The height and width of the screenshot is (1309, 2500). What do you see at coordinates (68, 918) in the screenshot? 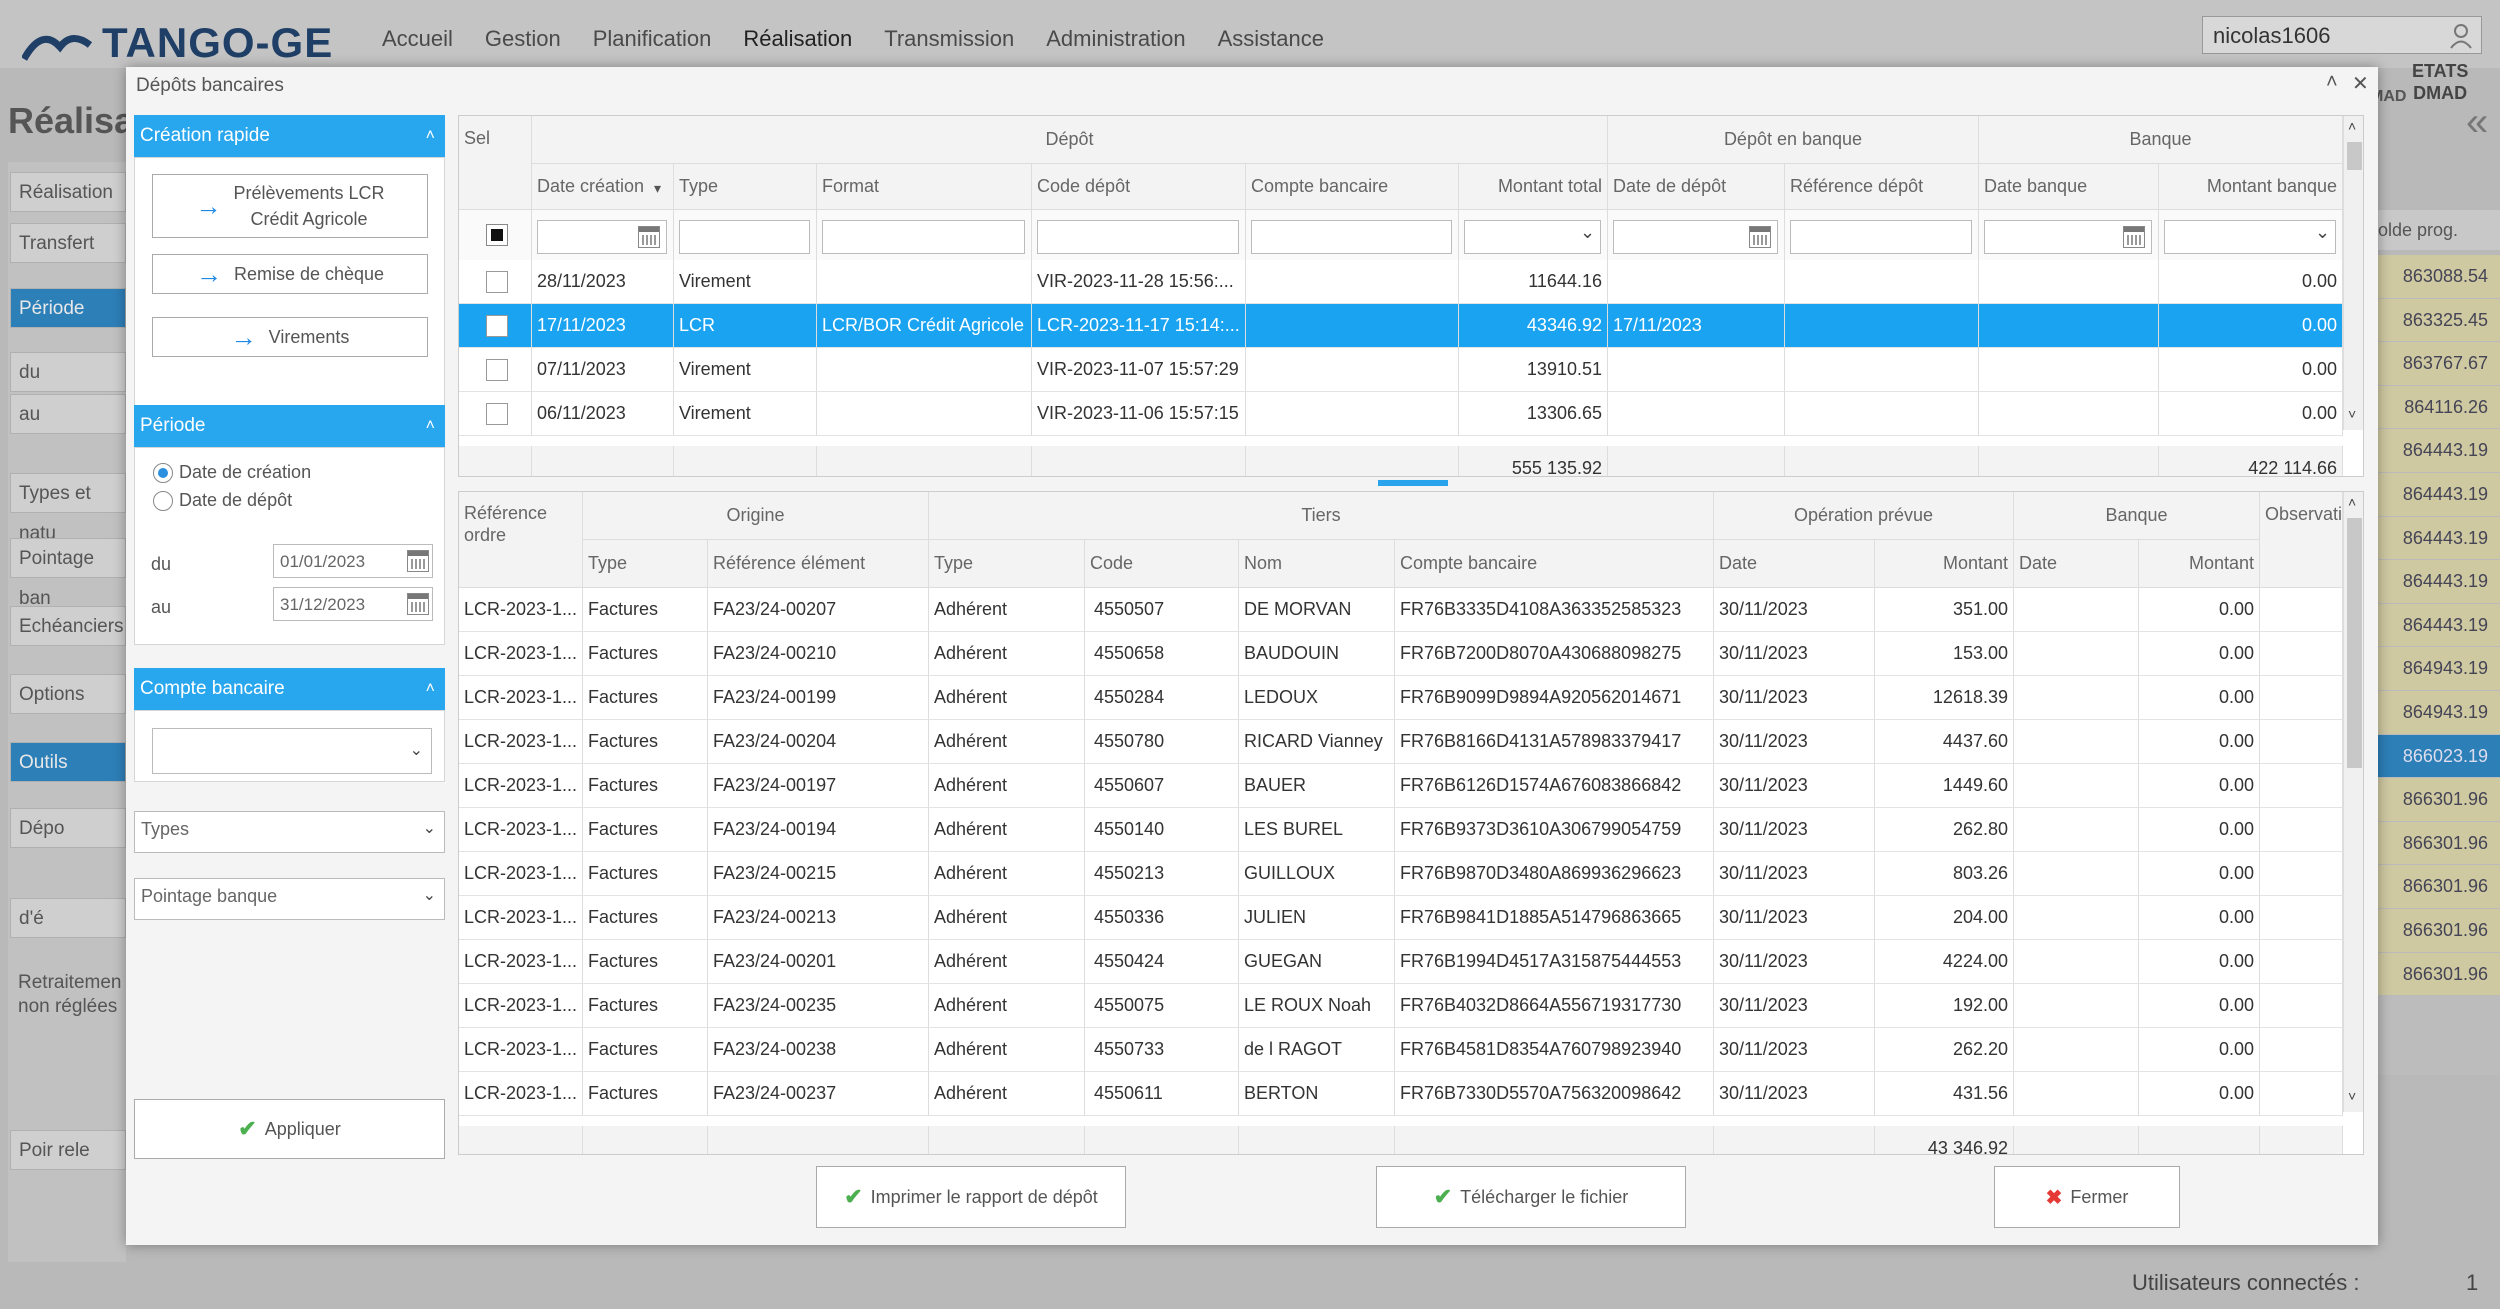
I see `bg-side-item-11: d'é` at bounding box center [68, 918].